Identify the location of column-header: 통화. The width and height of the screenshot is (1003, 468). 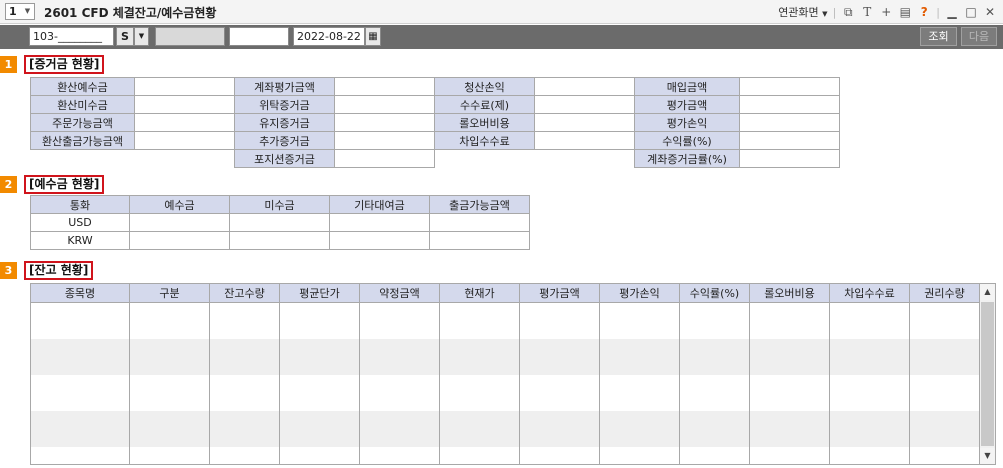
(80, 204).